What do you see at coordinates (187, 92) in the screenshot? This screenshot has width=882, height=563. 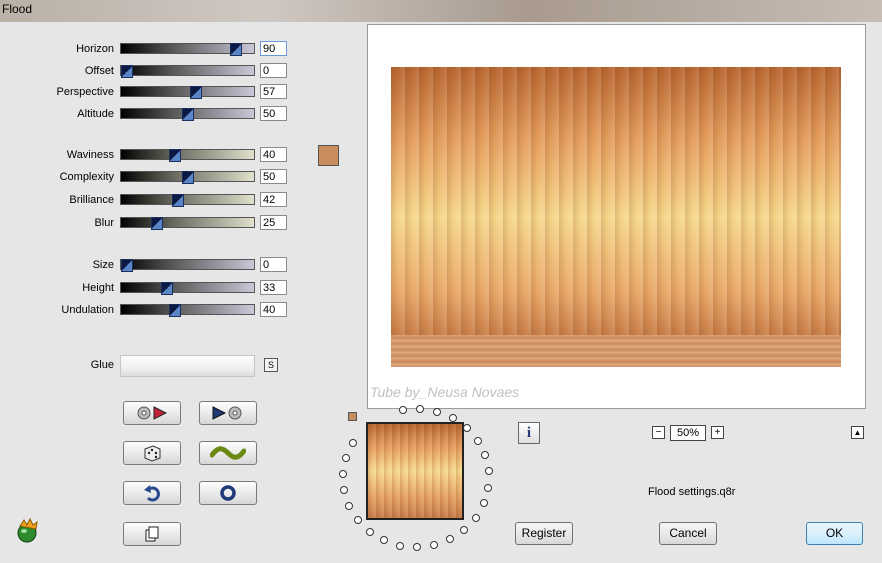 I see `perspective-track` at bounding box center [187, 92].